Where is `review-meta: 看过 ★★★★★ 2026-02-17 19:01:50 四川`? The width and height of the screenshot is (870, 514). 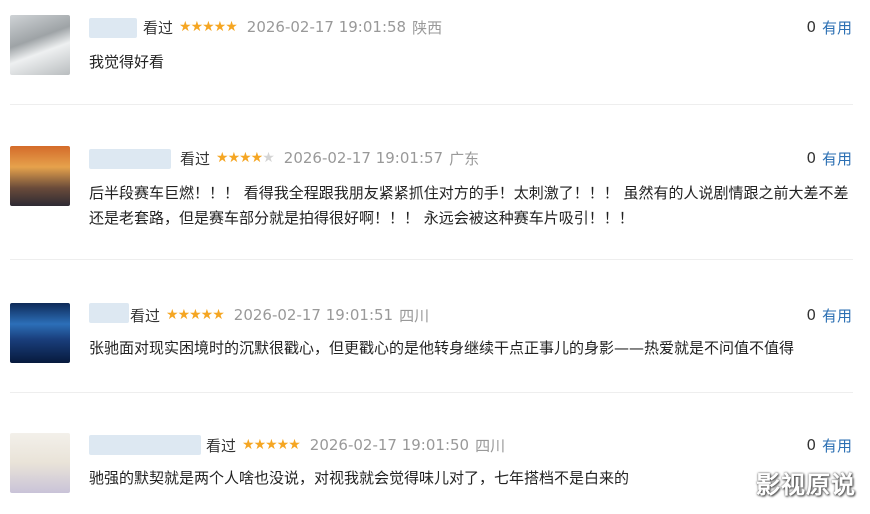
review-meta: 看过 ★★★★★ 2026-02-17 19:01:50 四川 is located at coordinates (355, 445).